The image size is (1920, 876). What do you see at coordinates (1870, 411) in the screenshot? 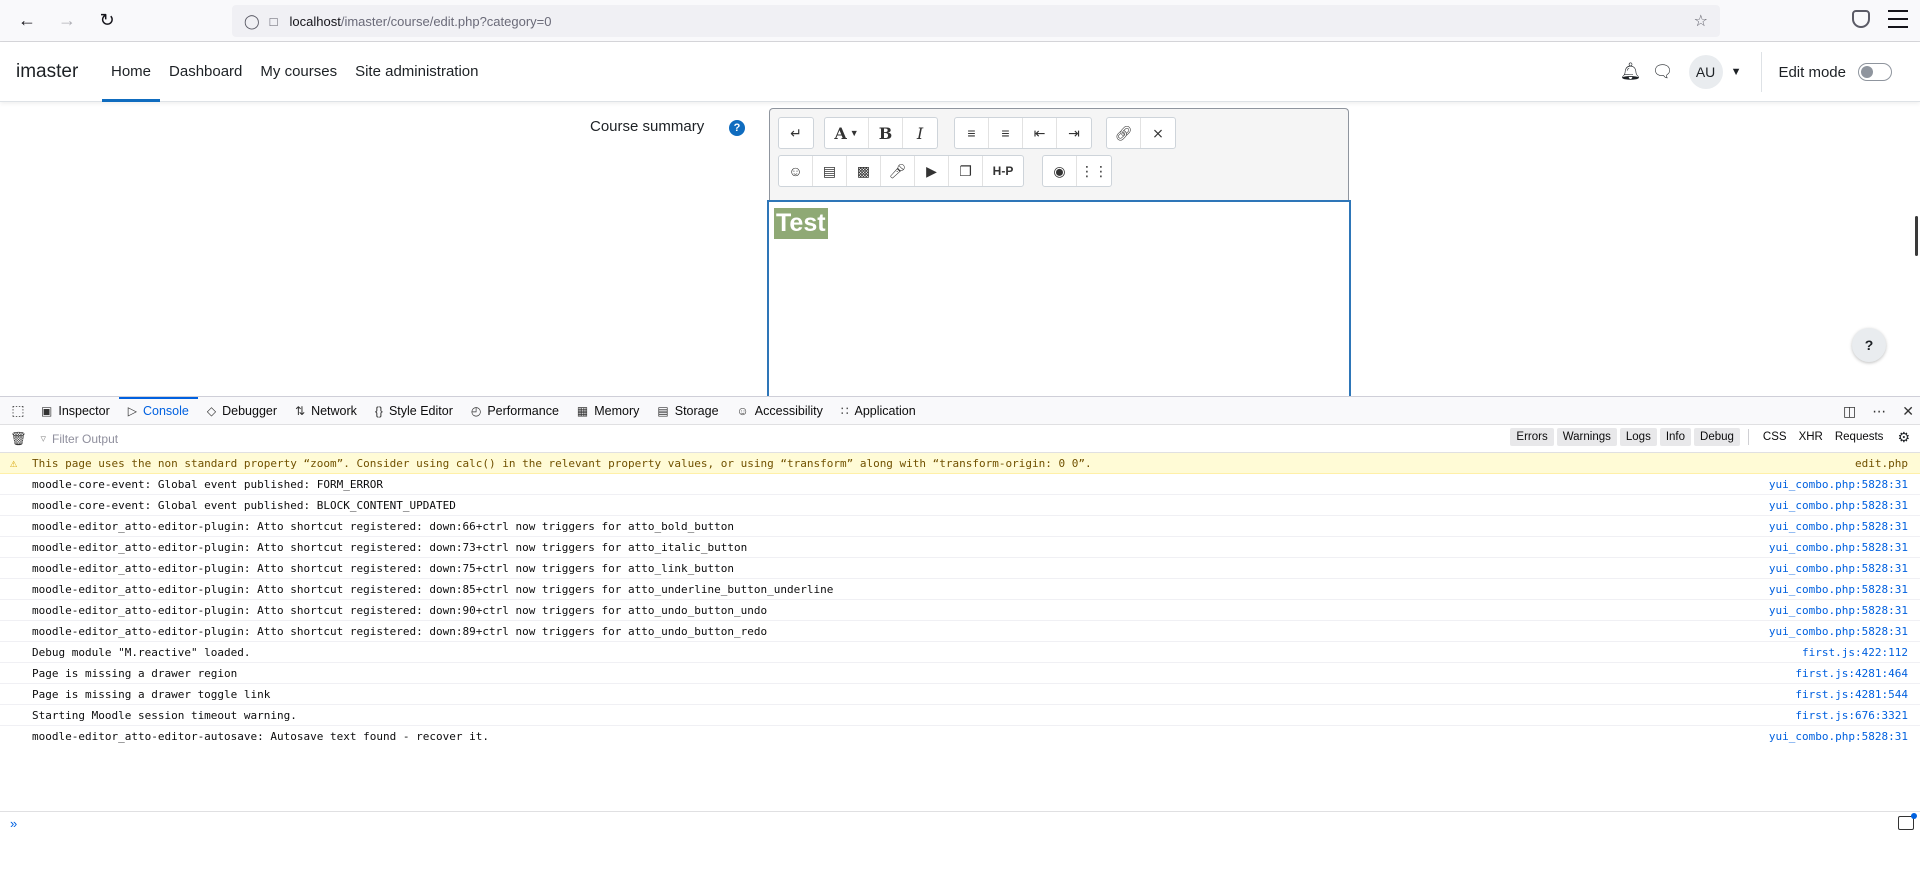
I see `devtools-controls: ◫ ⋯ ✕` at bounding box center [1870, 411].